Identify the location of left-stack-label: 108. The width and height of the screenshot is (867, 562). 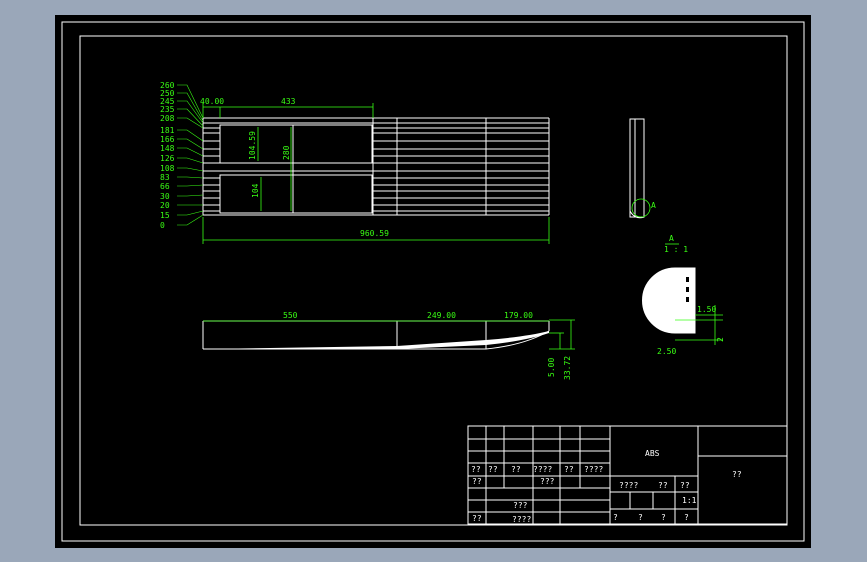
(167, 168).